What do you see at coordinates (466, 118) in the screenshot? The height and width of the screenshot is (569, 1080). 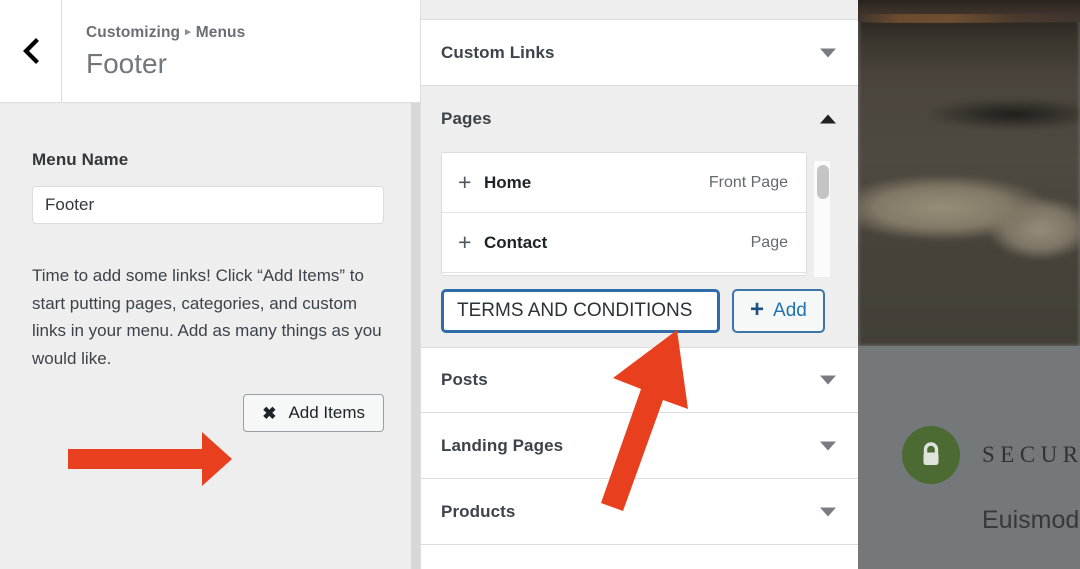 I see `accordion-pages-label: Pages` at bounding box center [466, 118].